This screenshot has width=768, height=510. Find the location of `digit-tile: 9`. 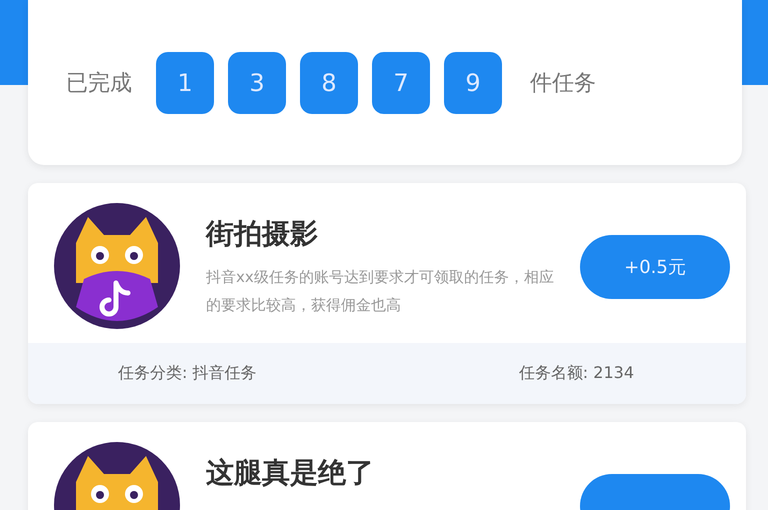

digit-tile: 9 is located at coordinates (473, 83).